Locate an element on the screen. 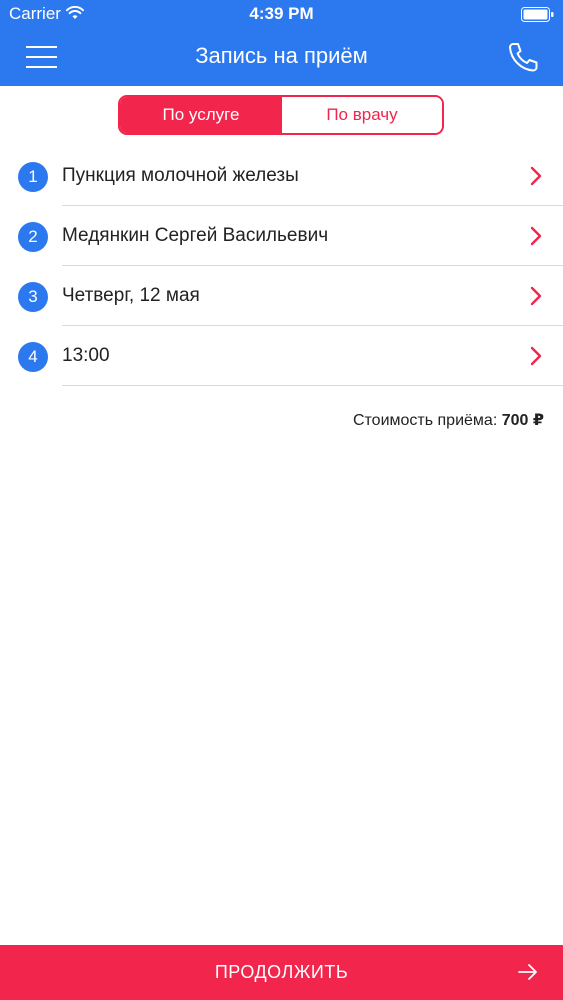  step-number-badge: 1 is located at coordinates (33, 177).